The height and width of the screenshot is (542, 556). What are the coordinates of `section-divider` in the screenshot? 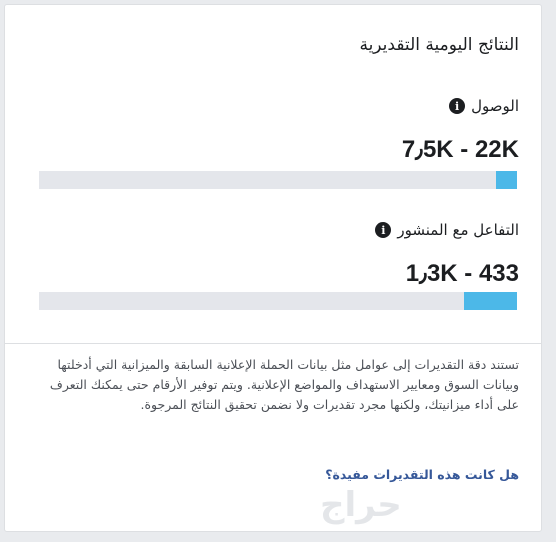 It's located at (273, 343).